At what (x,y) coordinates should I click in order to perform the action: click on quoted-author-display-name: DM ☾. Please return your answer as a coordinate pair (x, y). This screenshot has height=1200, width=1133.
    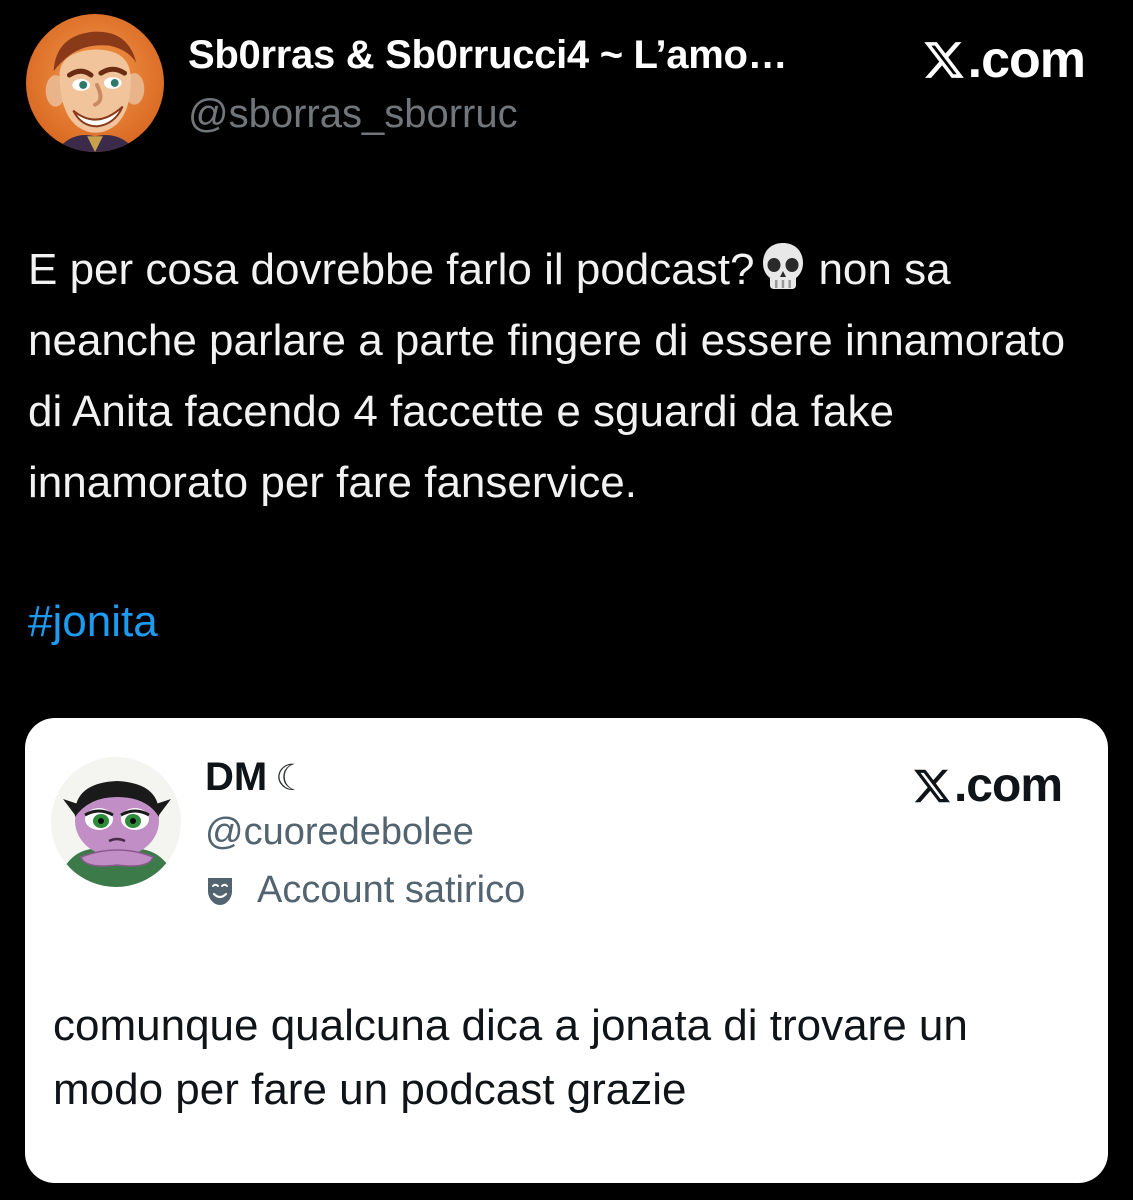
    Looking at the image, I should click on (256, 777).